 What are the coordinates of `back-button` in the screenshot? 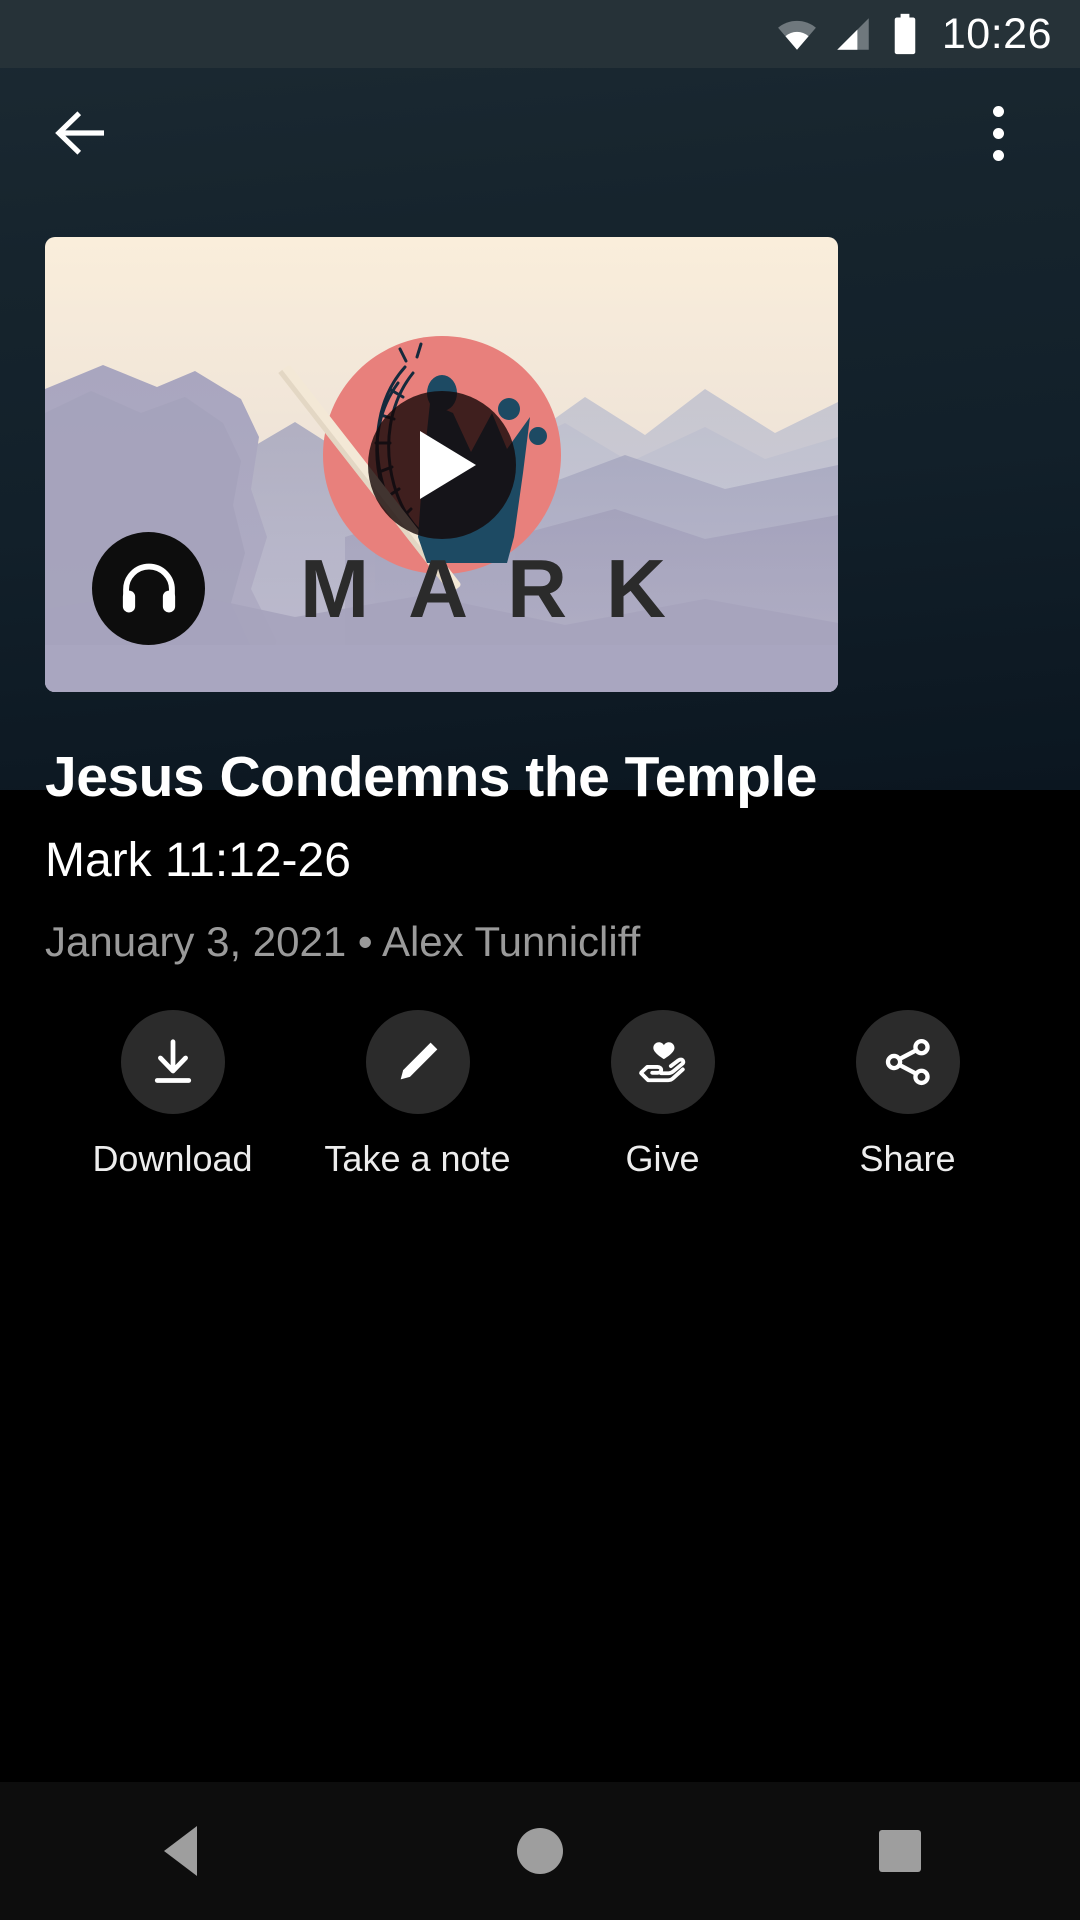 It's located at (82, 133).